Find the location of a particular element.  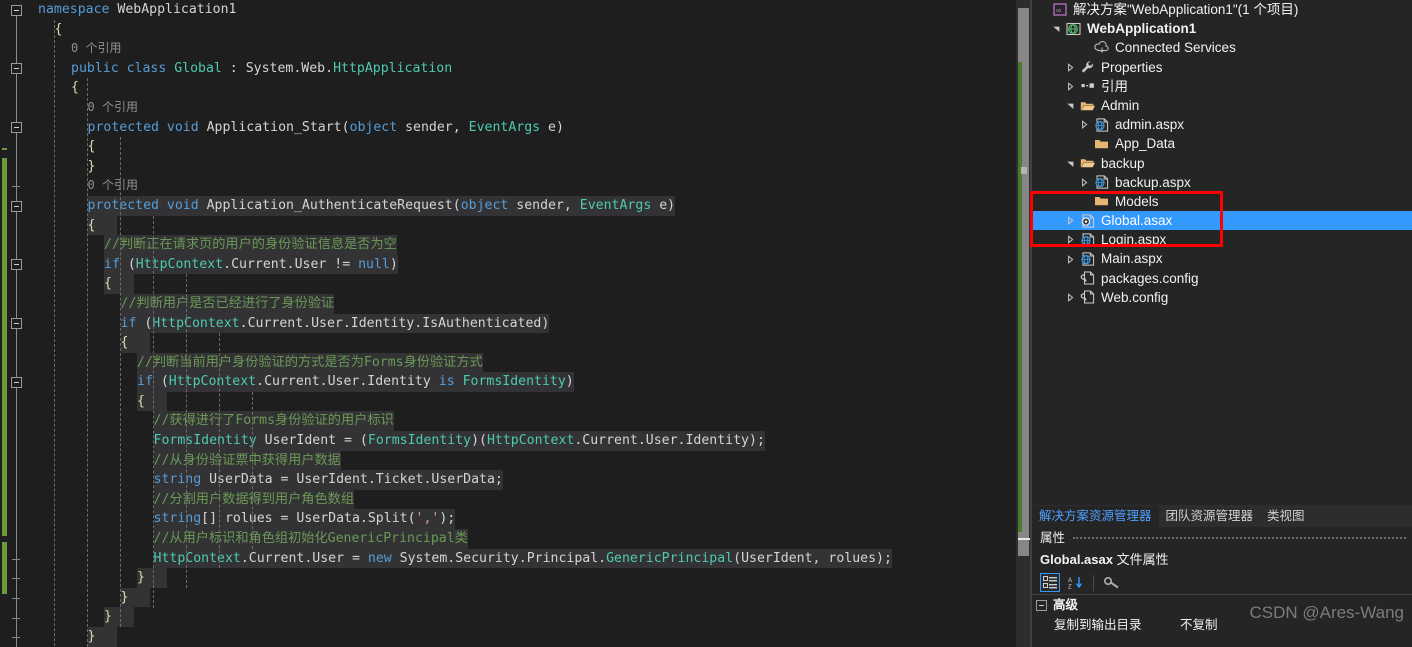

tree-item: Admin is located at coordinates (1222, 105).